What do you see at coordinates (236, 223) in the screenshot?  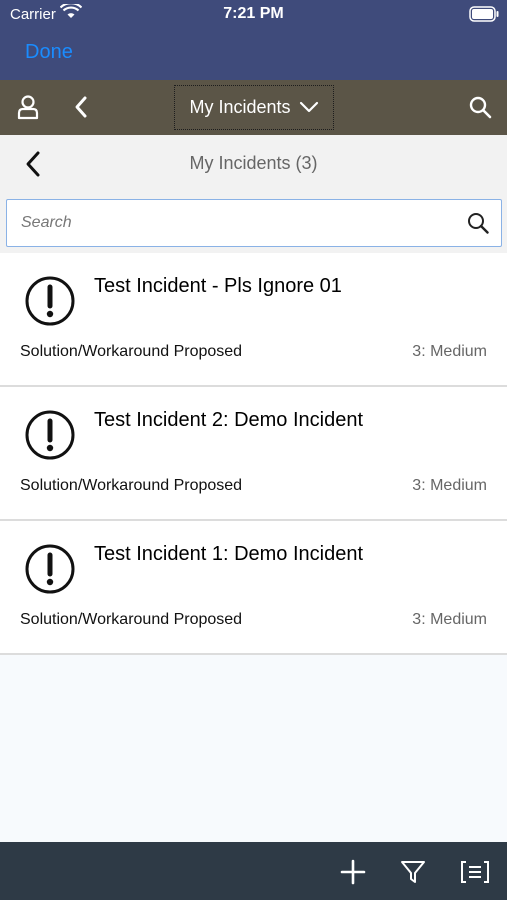 I see `search-input` at bounding box center [236, 223].